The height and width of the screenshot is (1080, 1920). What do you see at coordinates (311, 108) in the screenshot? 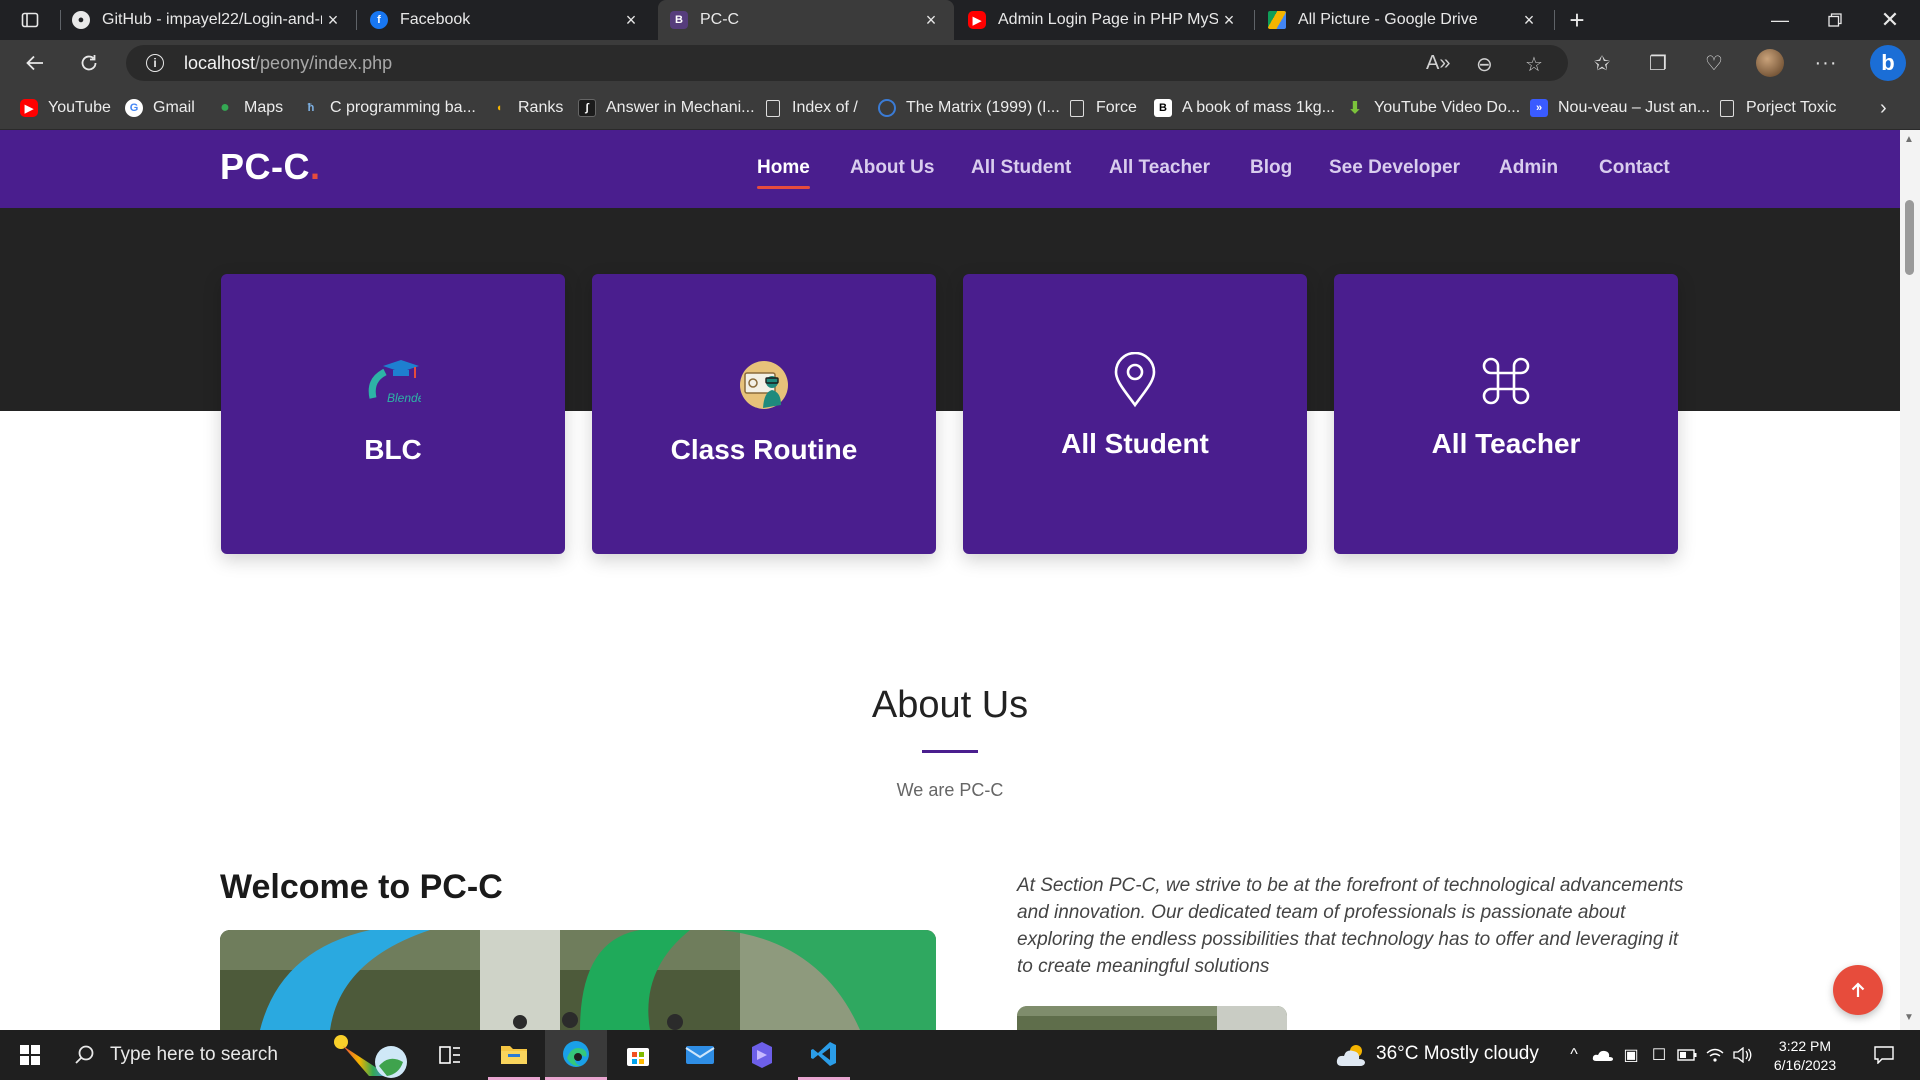
I see `site-icon: ħ` at bounding box center [311, 108].